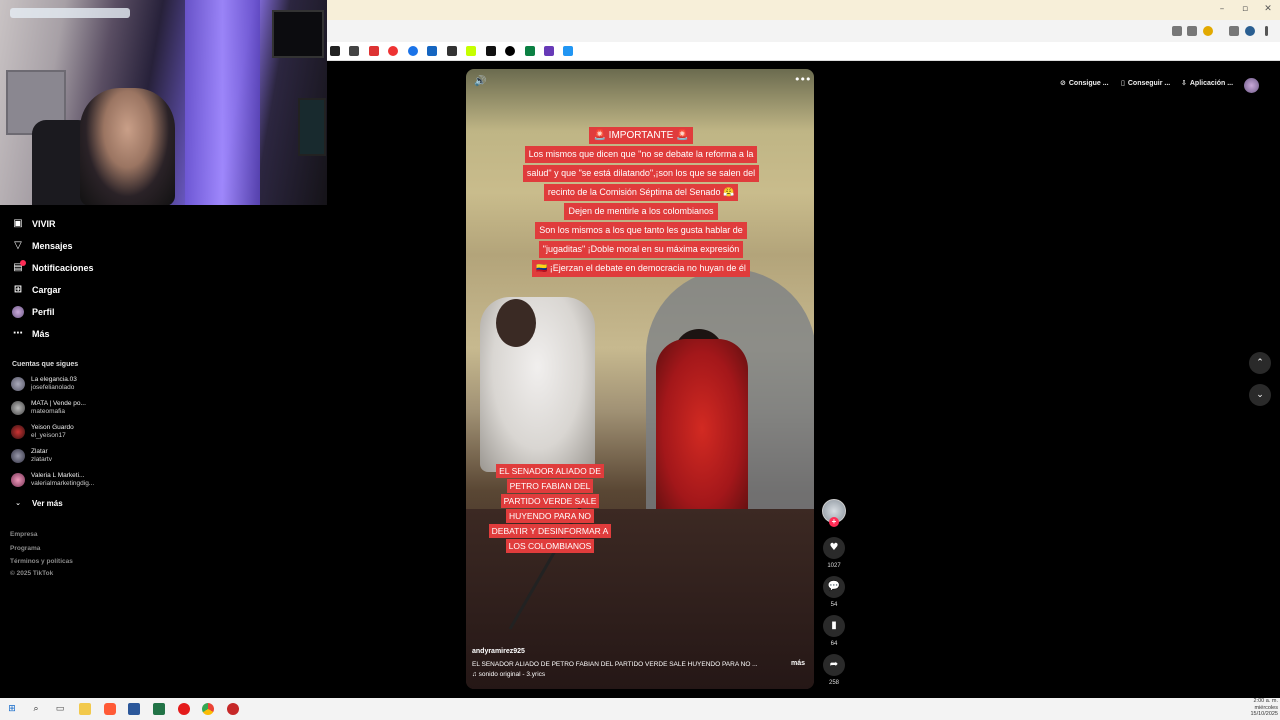 The image size is (1280, 720). What do you see at coordinates (1250, 31) in the screenshot?
I see `profile-icon` at bounding box center [1250, 31].